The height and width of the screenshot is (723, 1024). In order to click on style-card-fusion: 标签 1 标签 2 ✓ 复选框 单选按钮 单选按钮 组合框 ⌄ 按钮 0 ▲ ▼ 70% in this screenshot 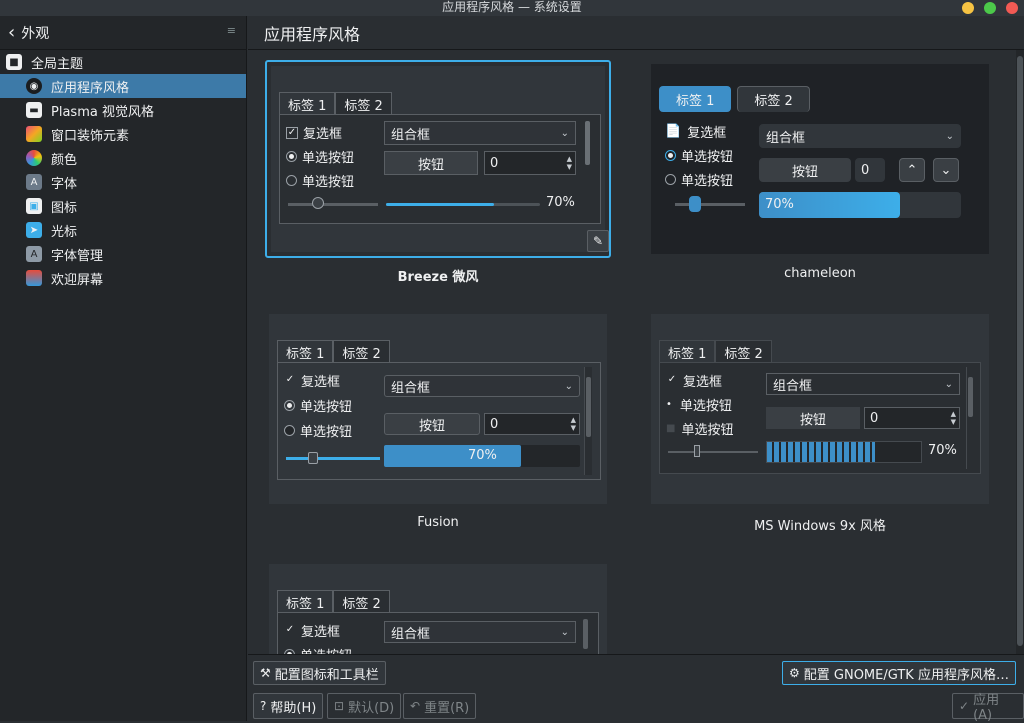, I will do `click(438, 409)`.